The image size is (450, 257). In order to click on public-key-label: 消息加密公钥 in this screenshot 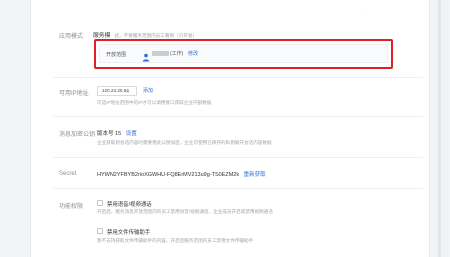, I will do `click(77, 135)`.